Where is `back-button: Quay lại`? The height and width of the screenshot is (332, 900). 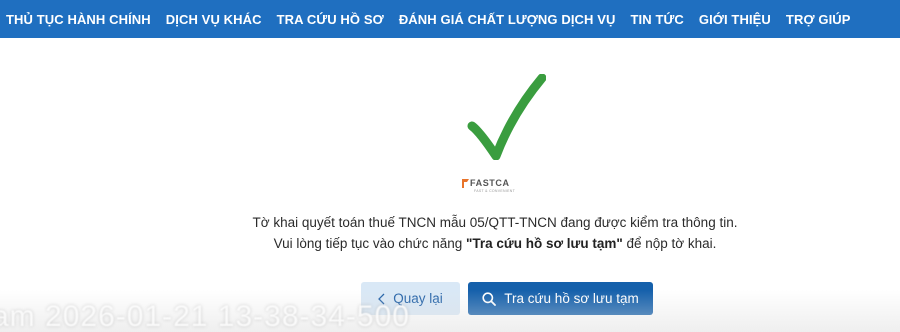
back-button: Quay lại is located at coordinates (410, 298).